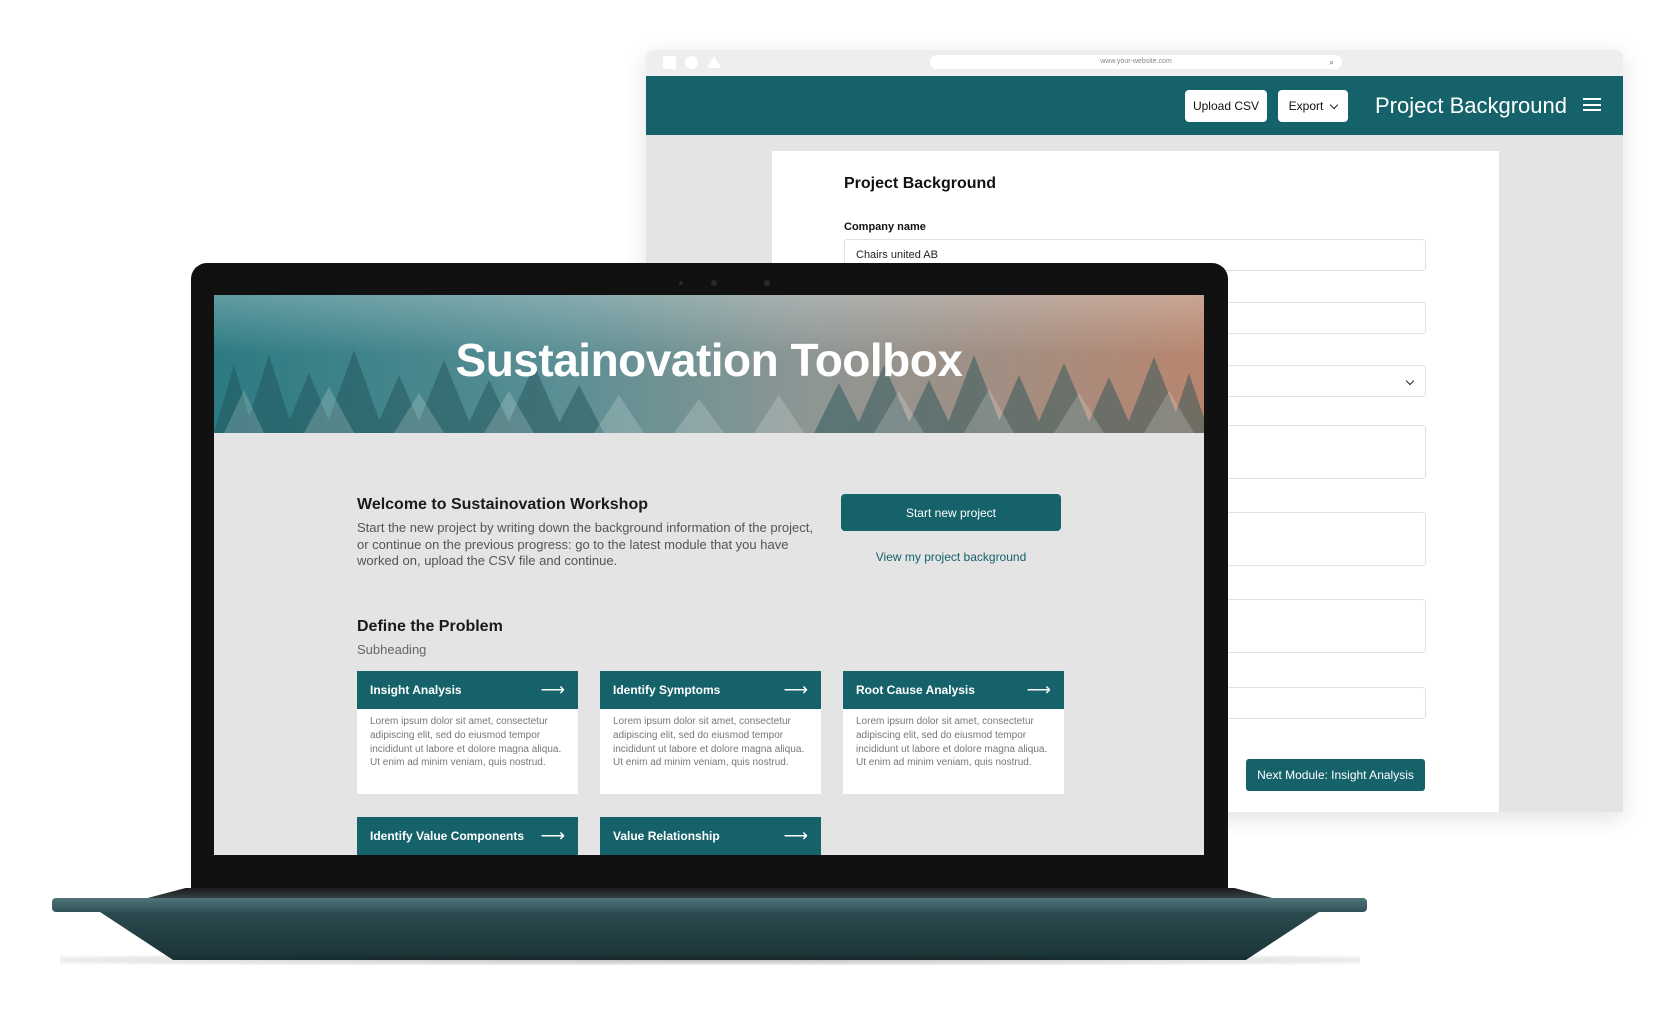 This screenshot has height=1029, width=1672. What do you see at coordinates (951, 557) in the screenshot?
I see `view-project-background-link: View my project background` at bounding box center [951, 557].